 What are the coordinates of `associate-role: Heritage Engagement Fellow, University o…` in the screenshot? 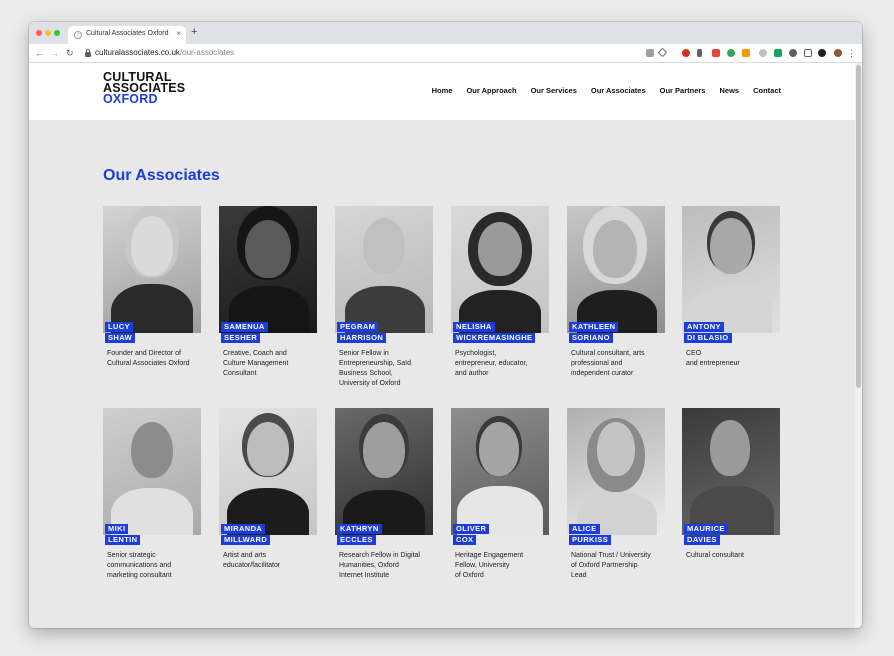 It's located at (489, 565).